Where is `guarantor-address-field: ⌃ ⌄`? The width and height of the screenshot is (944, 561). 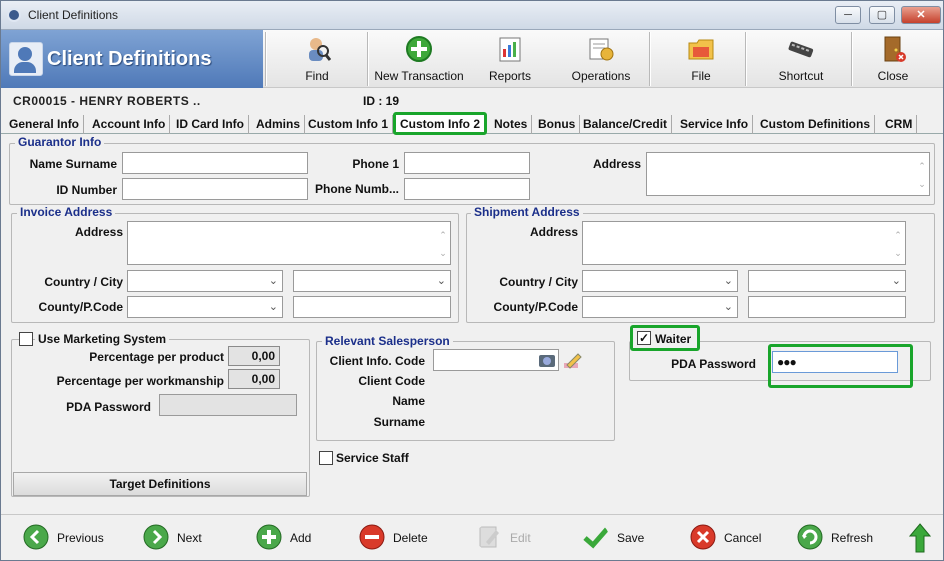 guarantor-address-field: ⌃ ⌄ is located at coordinates (788, 174).